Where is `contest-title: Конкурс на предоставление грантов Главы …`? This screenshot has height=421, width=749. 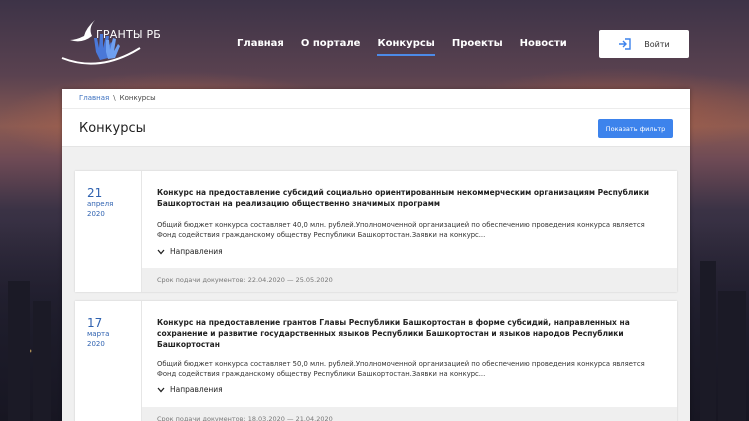
contest-title: Конкурс на предоставление грантов Главы … is located at coordinates (410, 333).